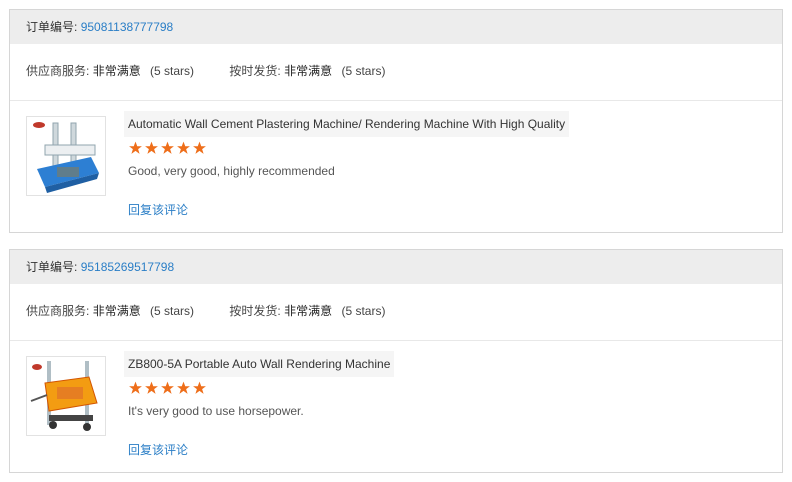 This screenshot has height=482, width=792. Describe the element at coordinates (396, 267) in the screenshot. I see `order-header: 订单编号: 95185269517798` at that location.